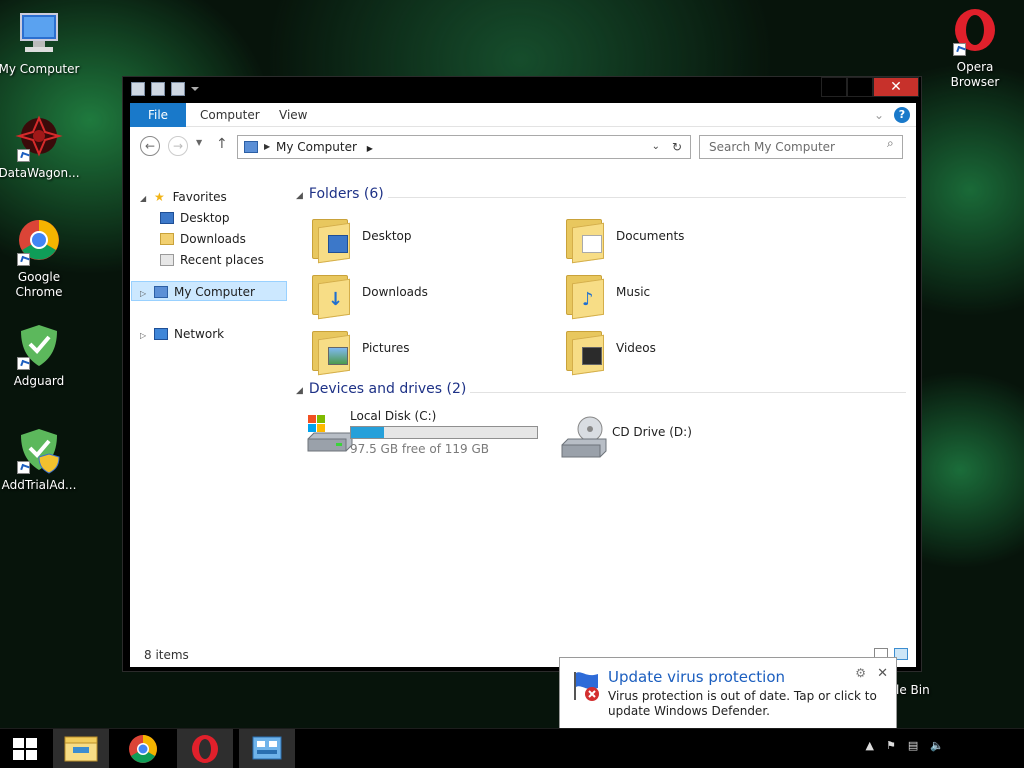 This screenshot has width=1024, height=768. I want to click on desktop-icon-label: Google Chrome, so click(39, 284).